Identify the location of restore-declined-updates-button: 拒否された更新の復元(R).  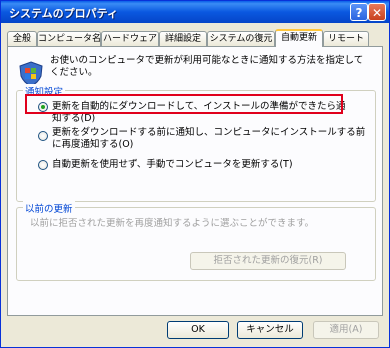
(268, 261).